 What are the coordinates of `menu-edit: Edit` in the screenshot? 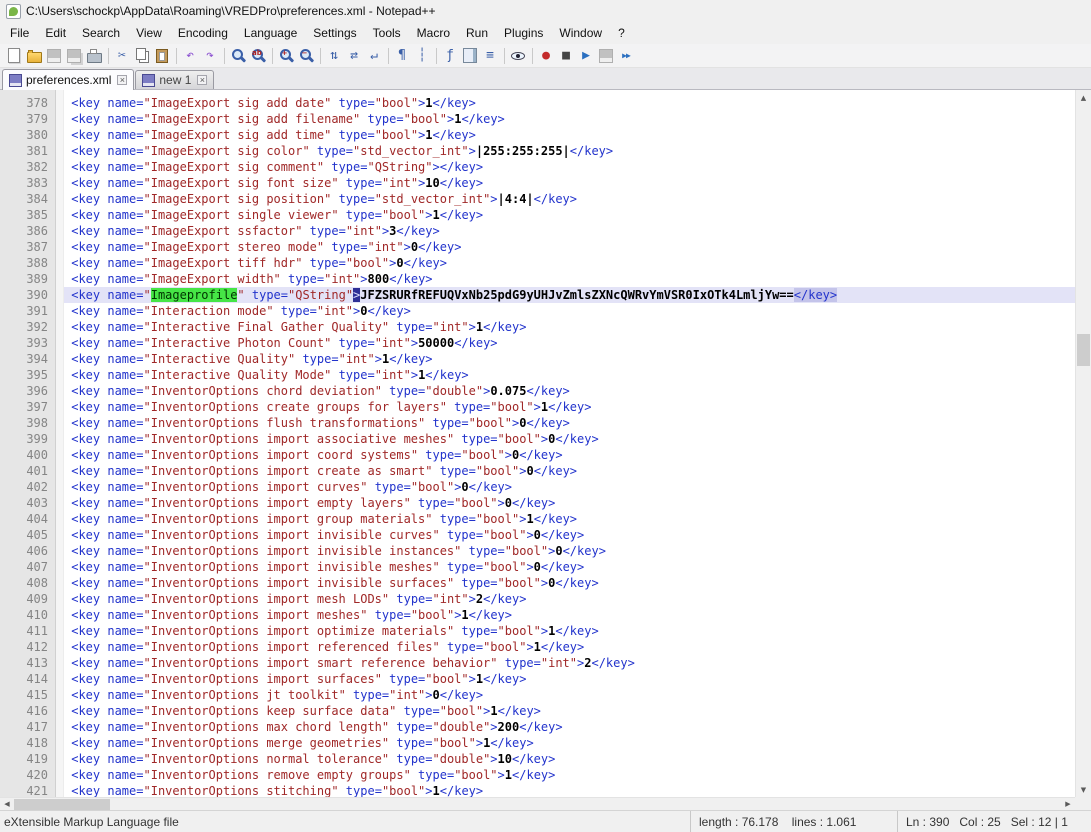 It's located at (55, 33).